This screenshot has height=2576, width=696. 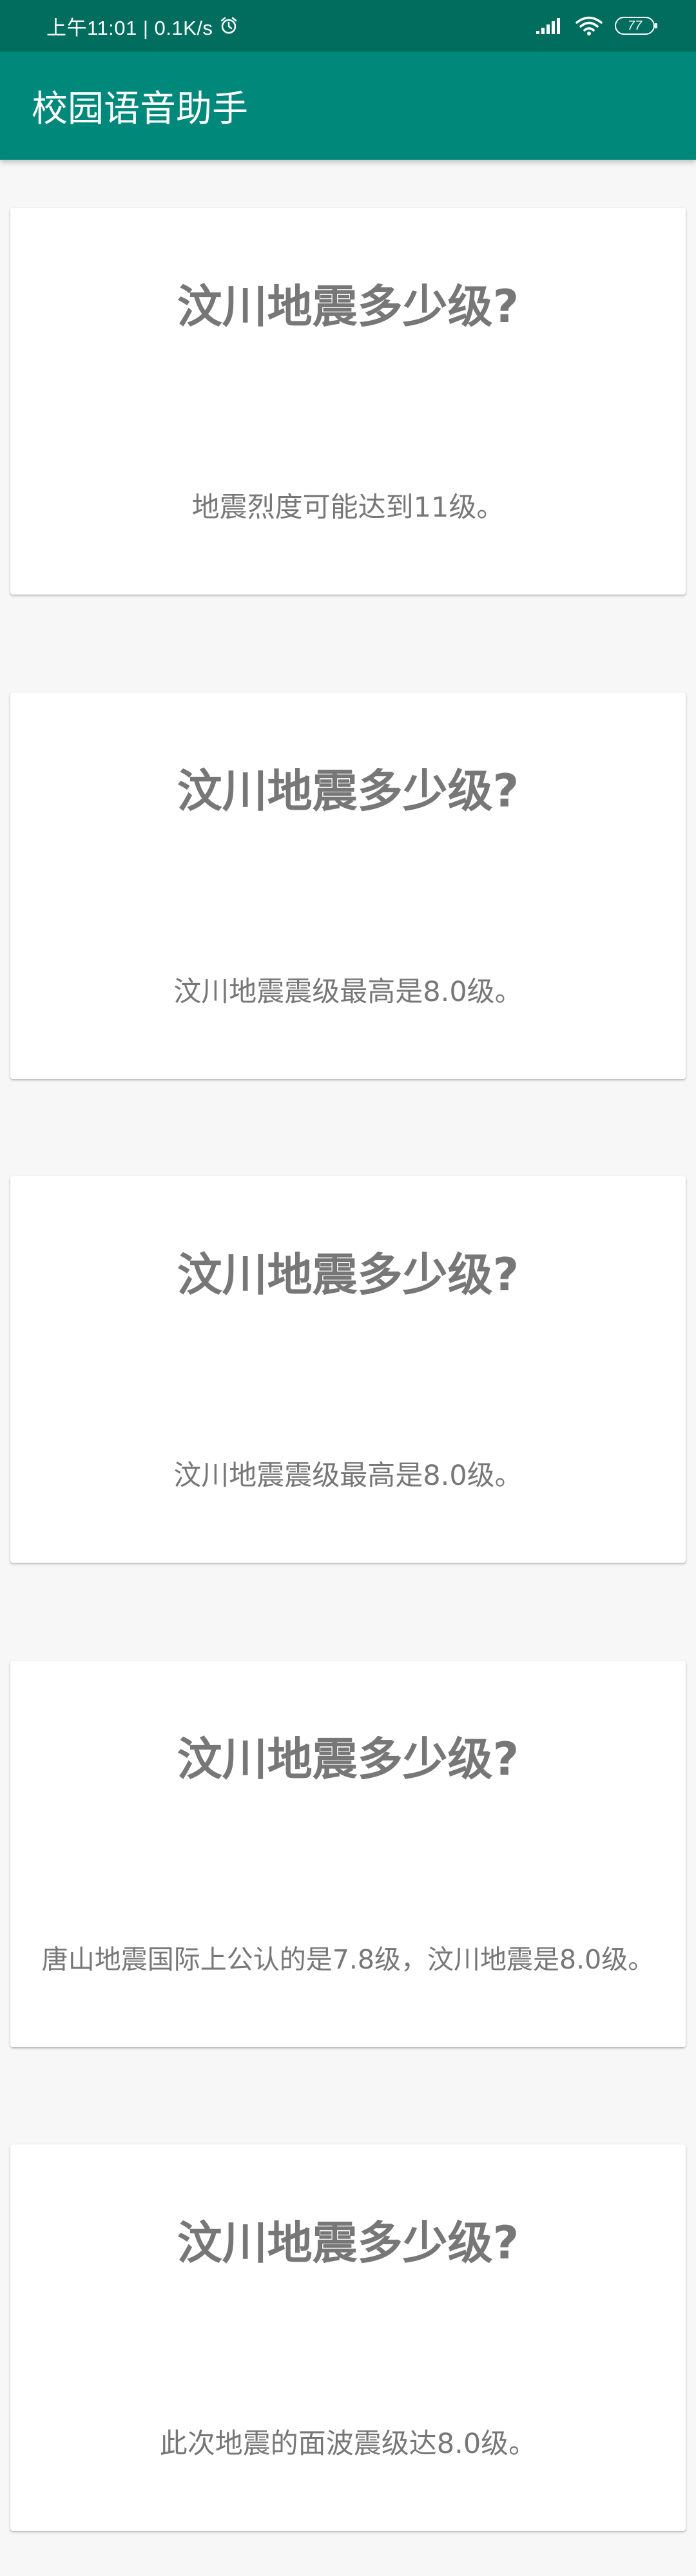 I want to click on app-bar: 校园语音助手, so click(x=348, y=106).